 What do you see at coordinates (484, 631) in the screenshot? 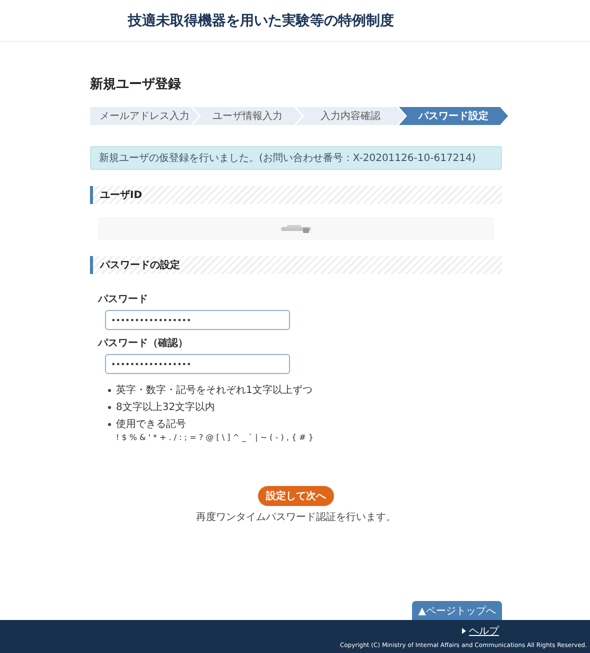
I see `help-link: ヘルプ` at bounding box center [484, 631].